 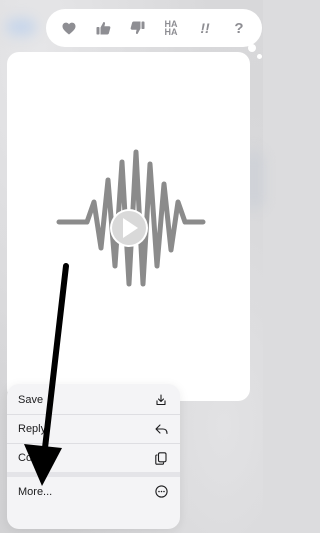 I want to click on tapback-emphasize: !!, so click(x=205, y=28).